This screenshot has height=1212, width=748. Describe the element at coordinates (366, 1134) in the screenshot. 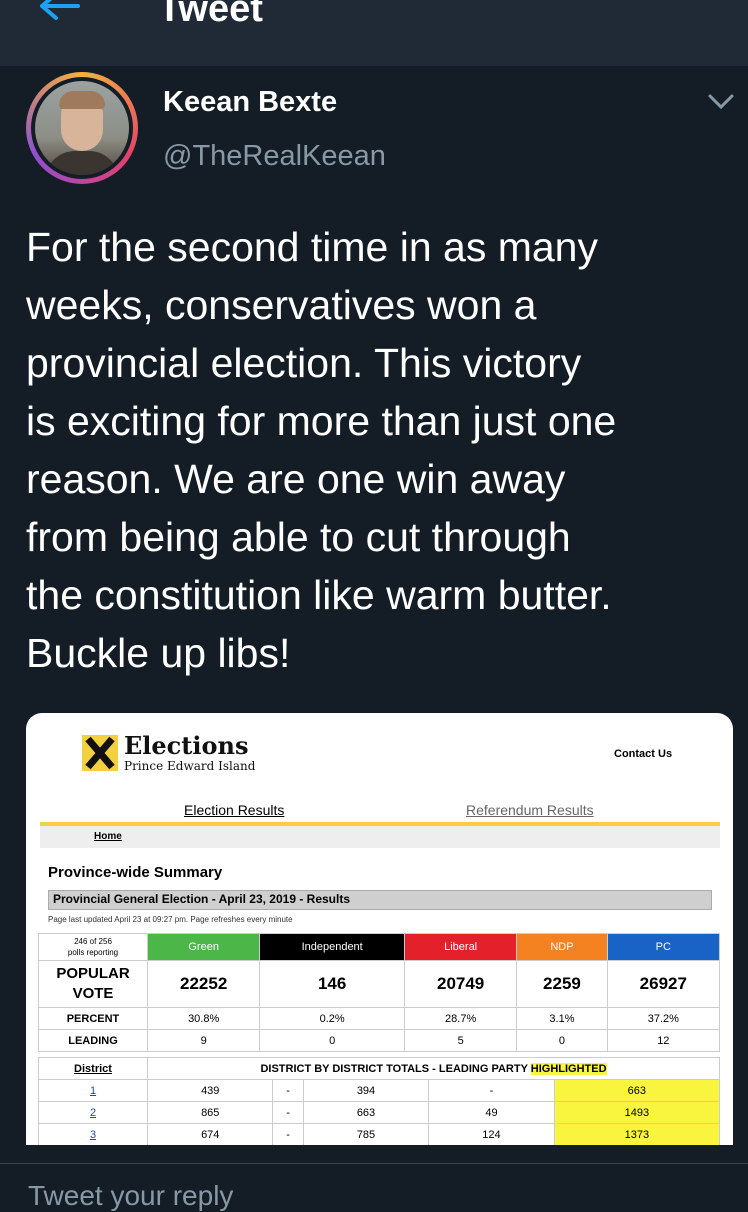

I see `cell: 785` at that location.